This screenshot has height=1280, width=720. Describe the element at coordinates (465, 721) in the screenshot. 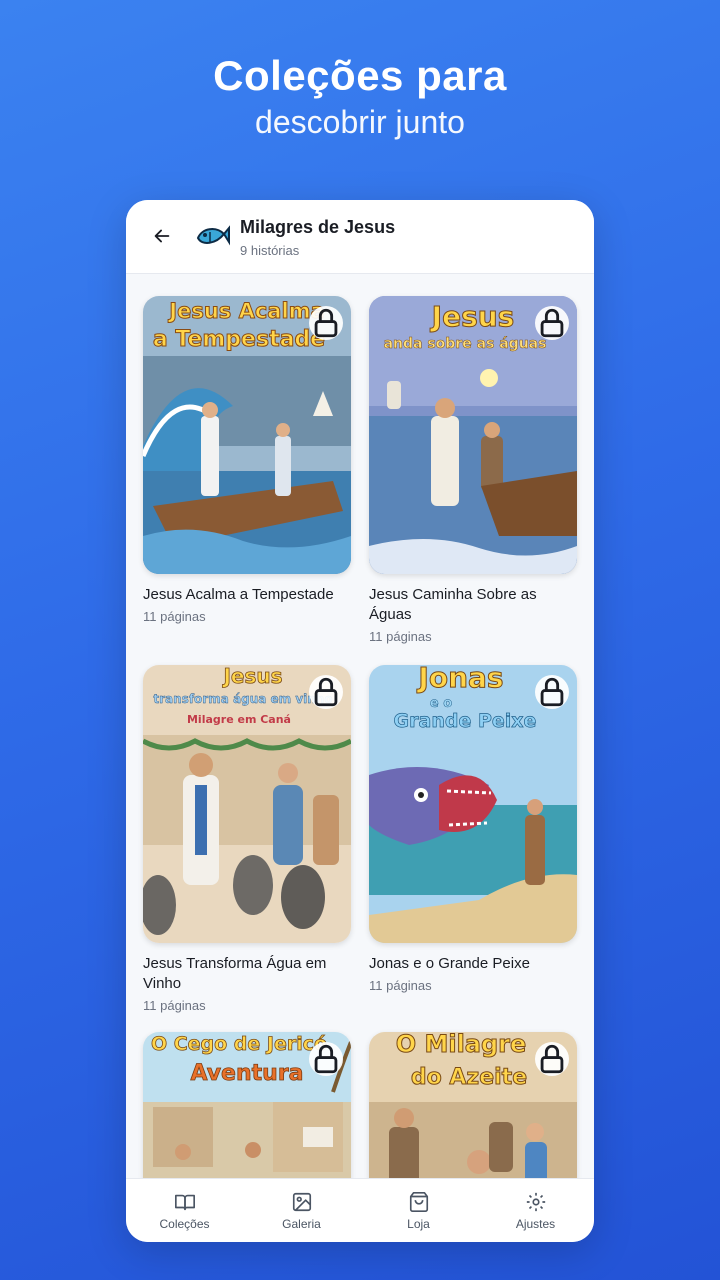

I see `cover-title-line3: Grande Peixe` at that location.